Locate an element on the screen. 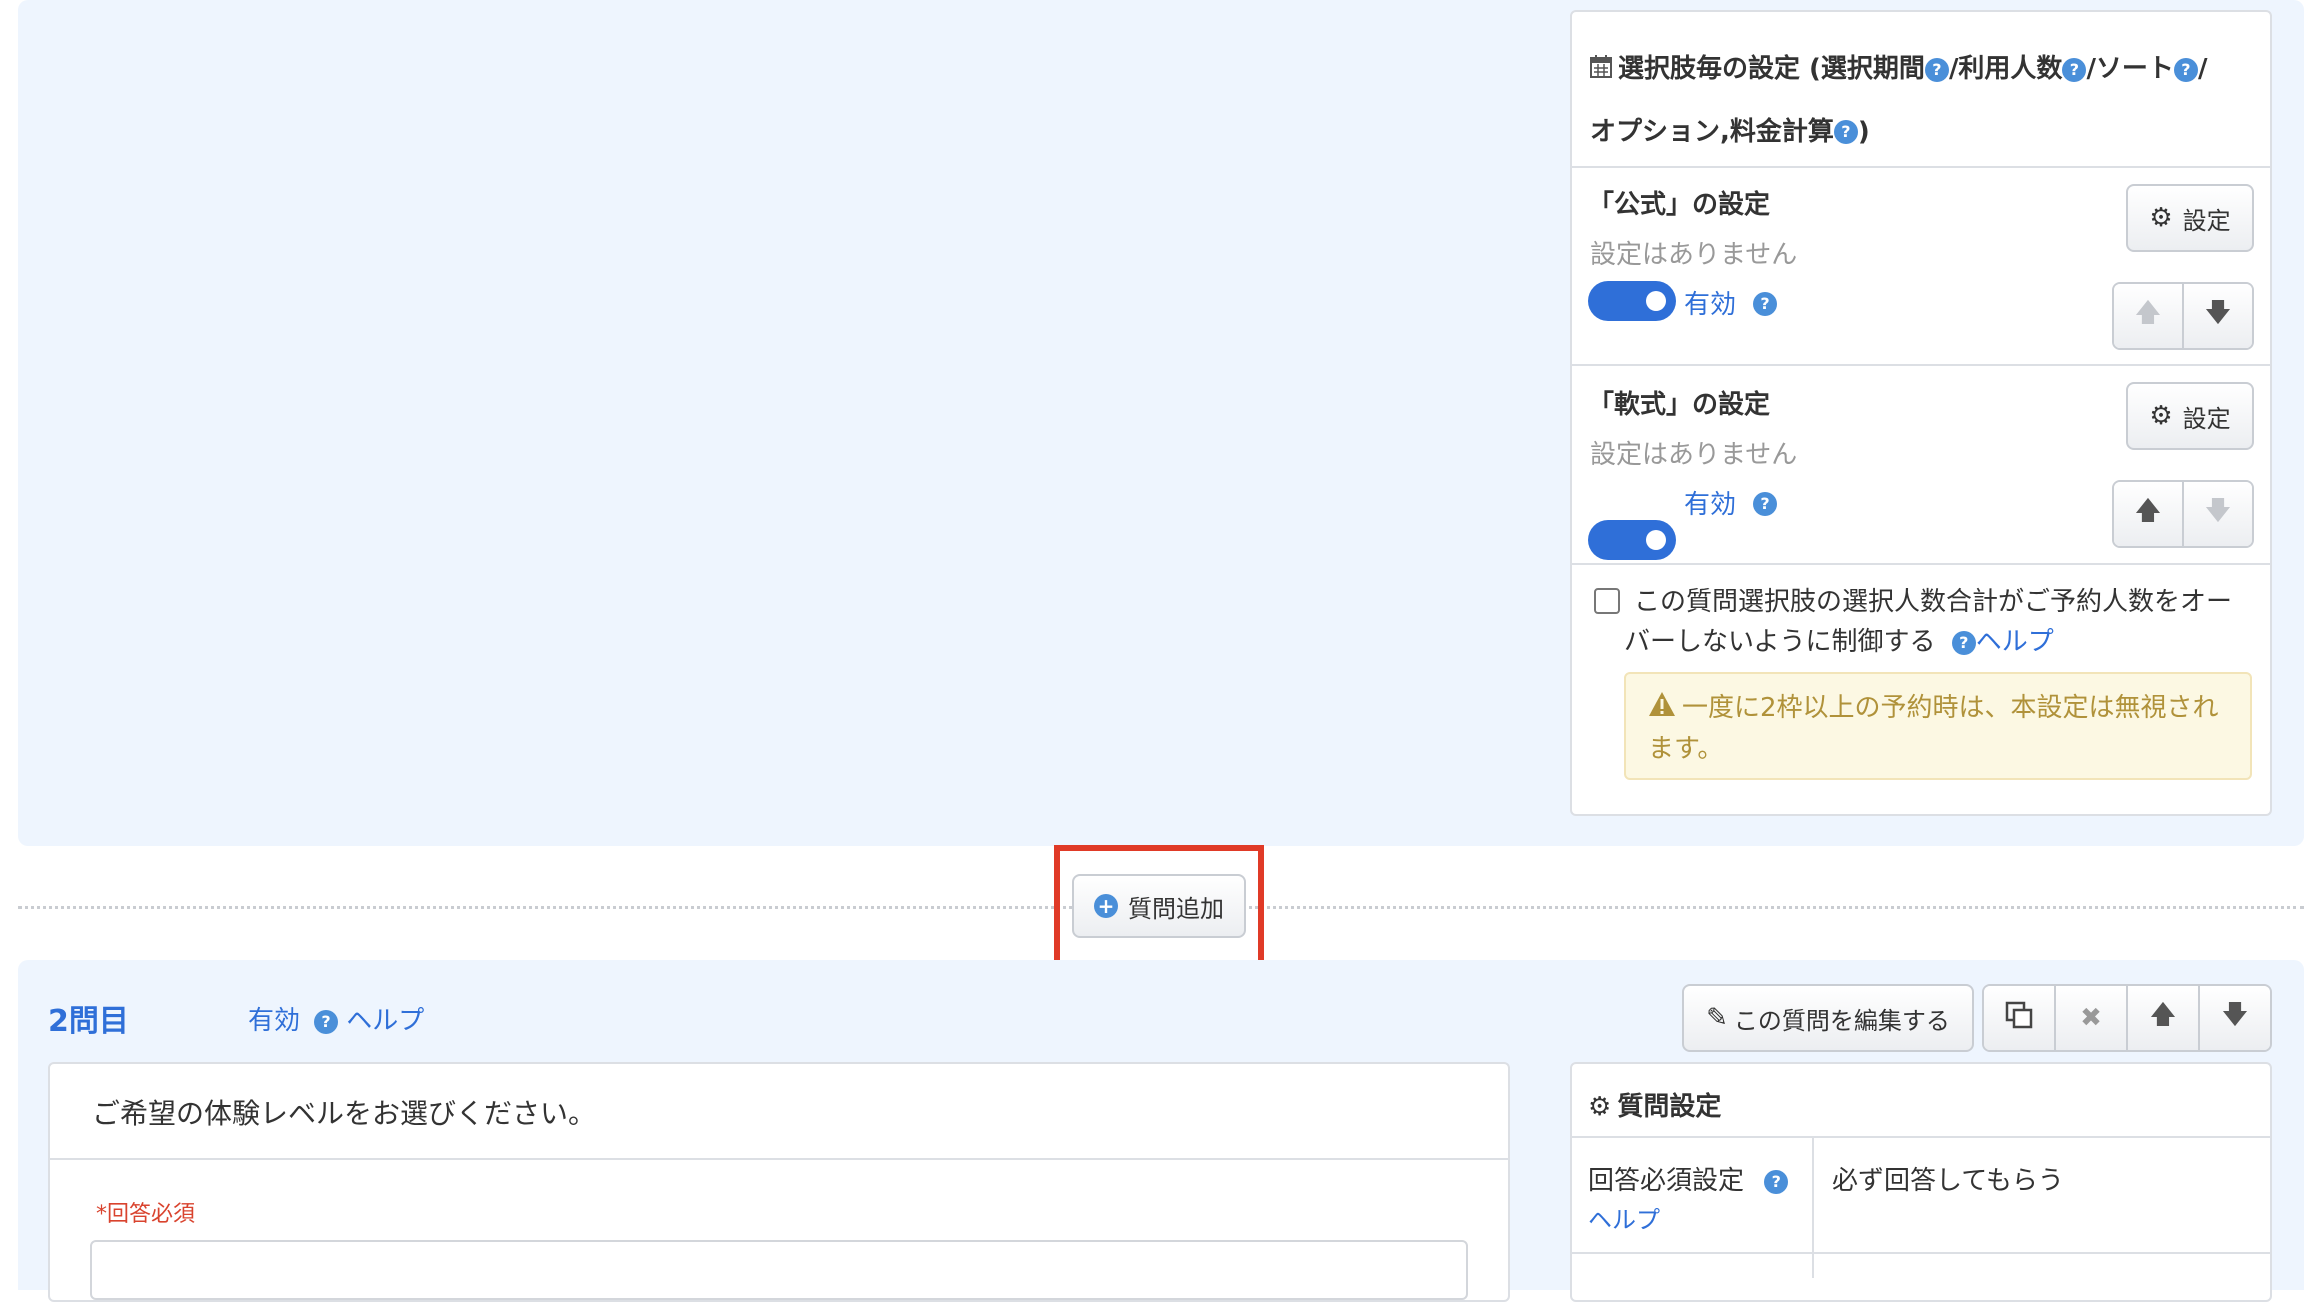 This screenshot has width=2322, height=1302. edit-question-button: ✎ この質問を編集する is located at coordinates (1828, 1018).